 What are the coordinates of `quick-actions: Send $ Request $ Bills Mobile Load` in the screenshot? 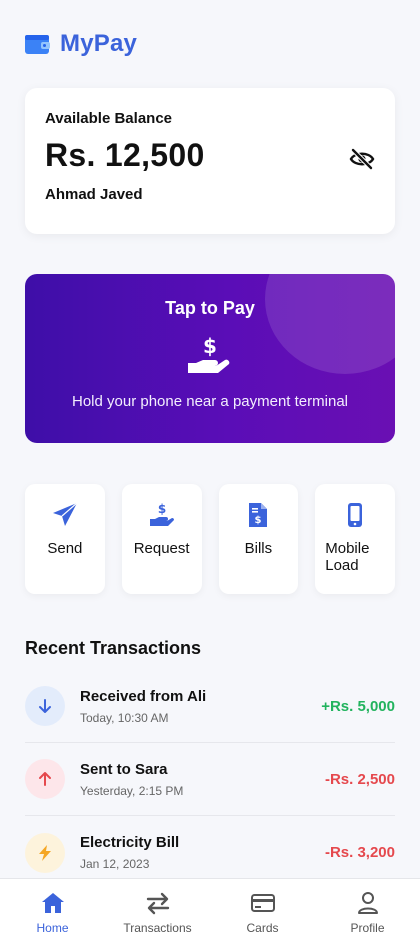 It's located at (210, 539).